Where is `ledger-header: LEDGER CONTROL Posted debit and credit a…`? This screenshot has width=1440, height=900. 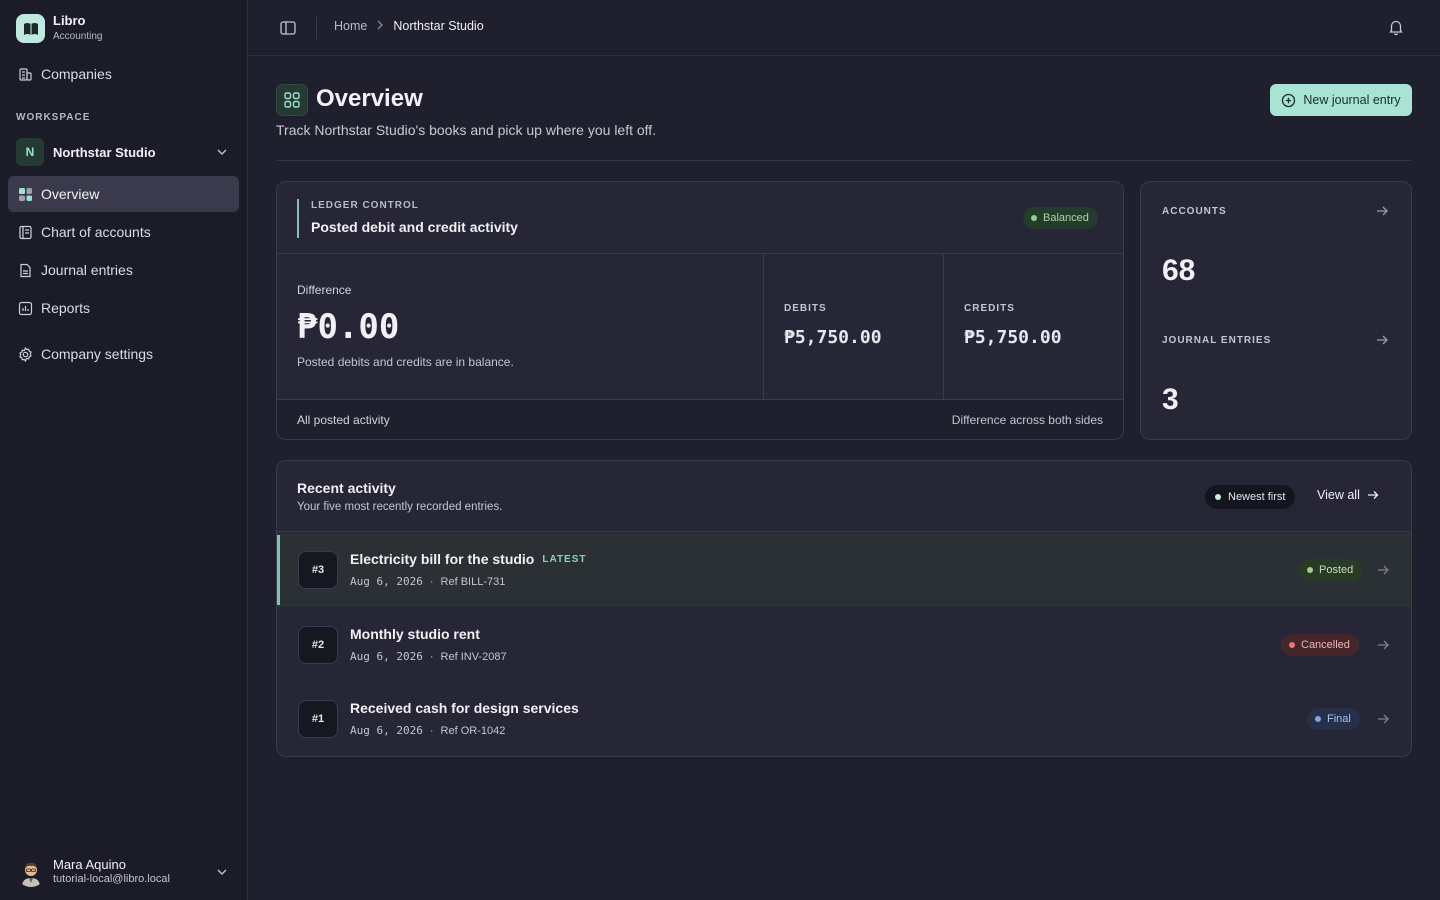 ledger-header: LEDGER CONTROL Posted debit and credit a… is located at coordinates (700, 218).